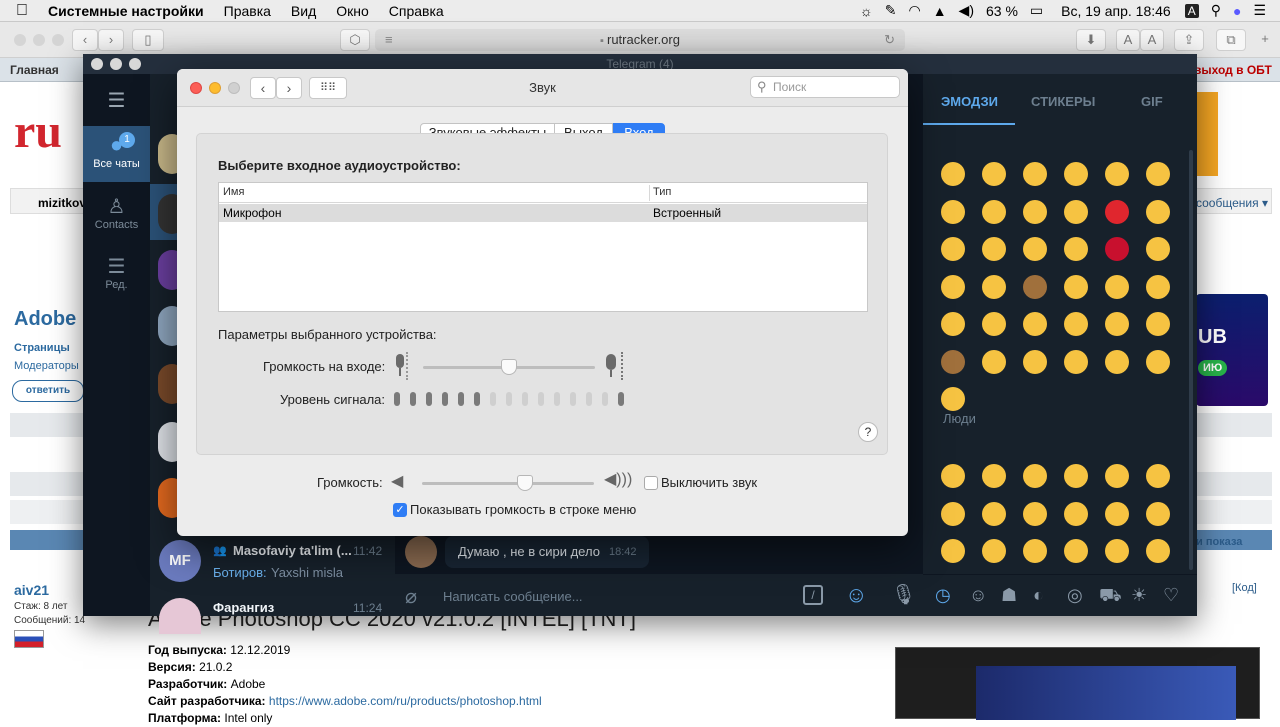 This screenshot has width=1280, height=727. I want to click on clock: Вс, 19 апр. 18:46, so click(1113, 11).